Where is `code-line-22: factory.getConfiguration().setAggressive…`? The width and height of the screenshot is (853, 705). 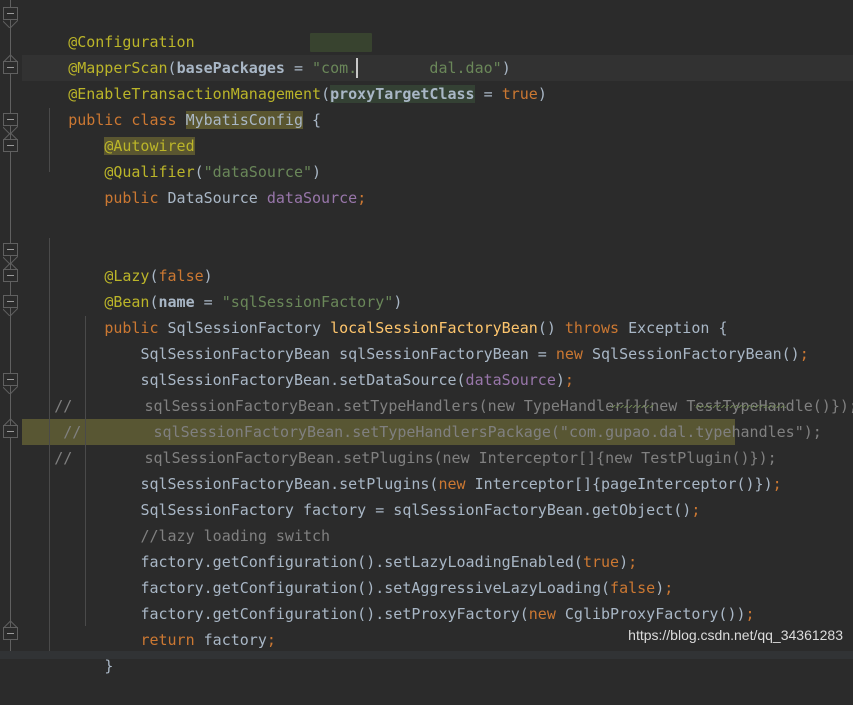
code-line-22: factory.getConfiguration().setAggressive… is located at coordinates (426, 573).